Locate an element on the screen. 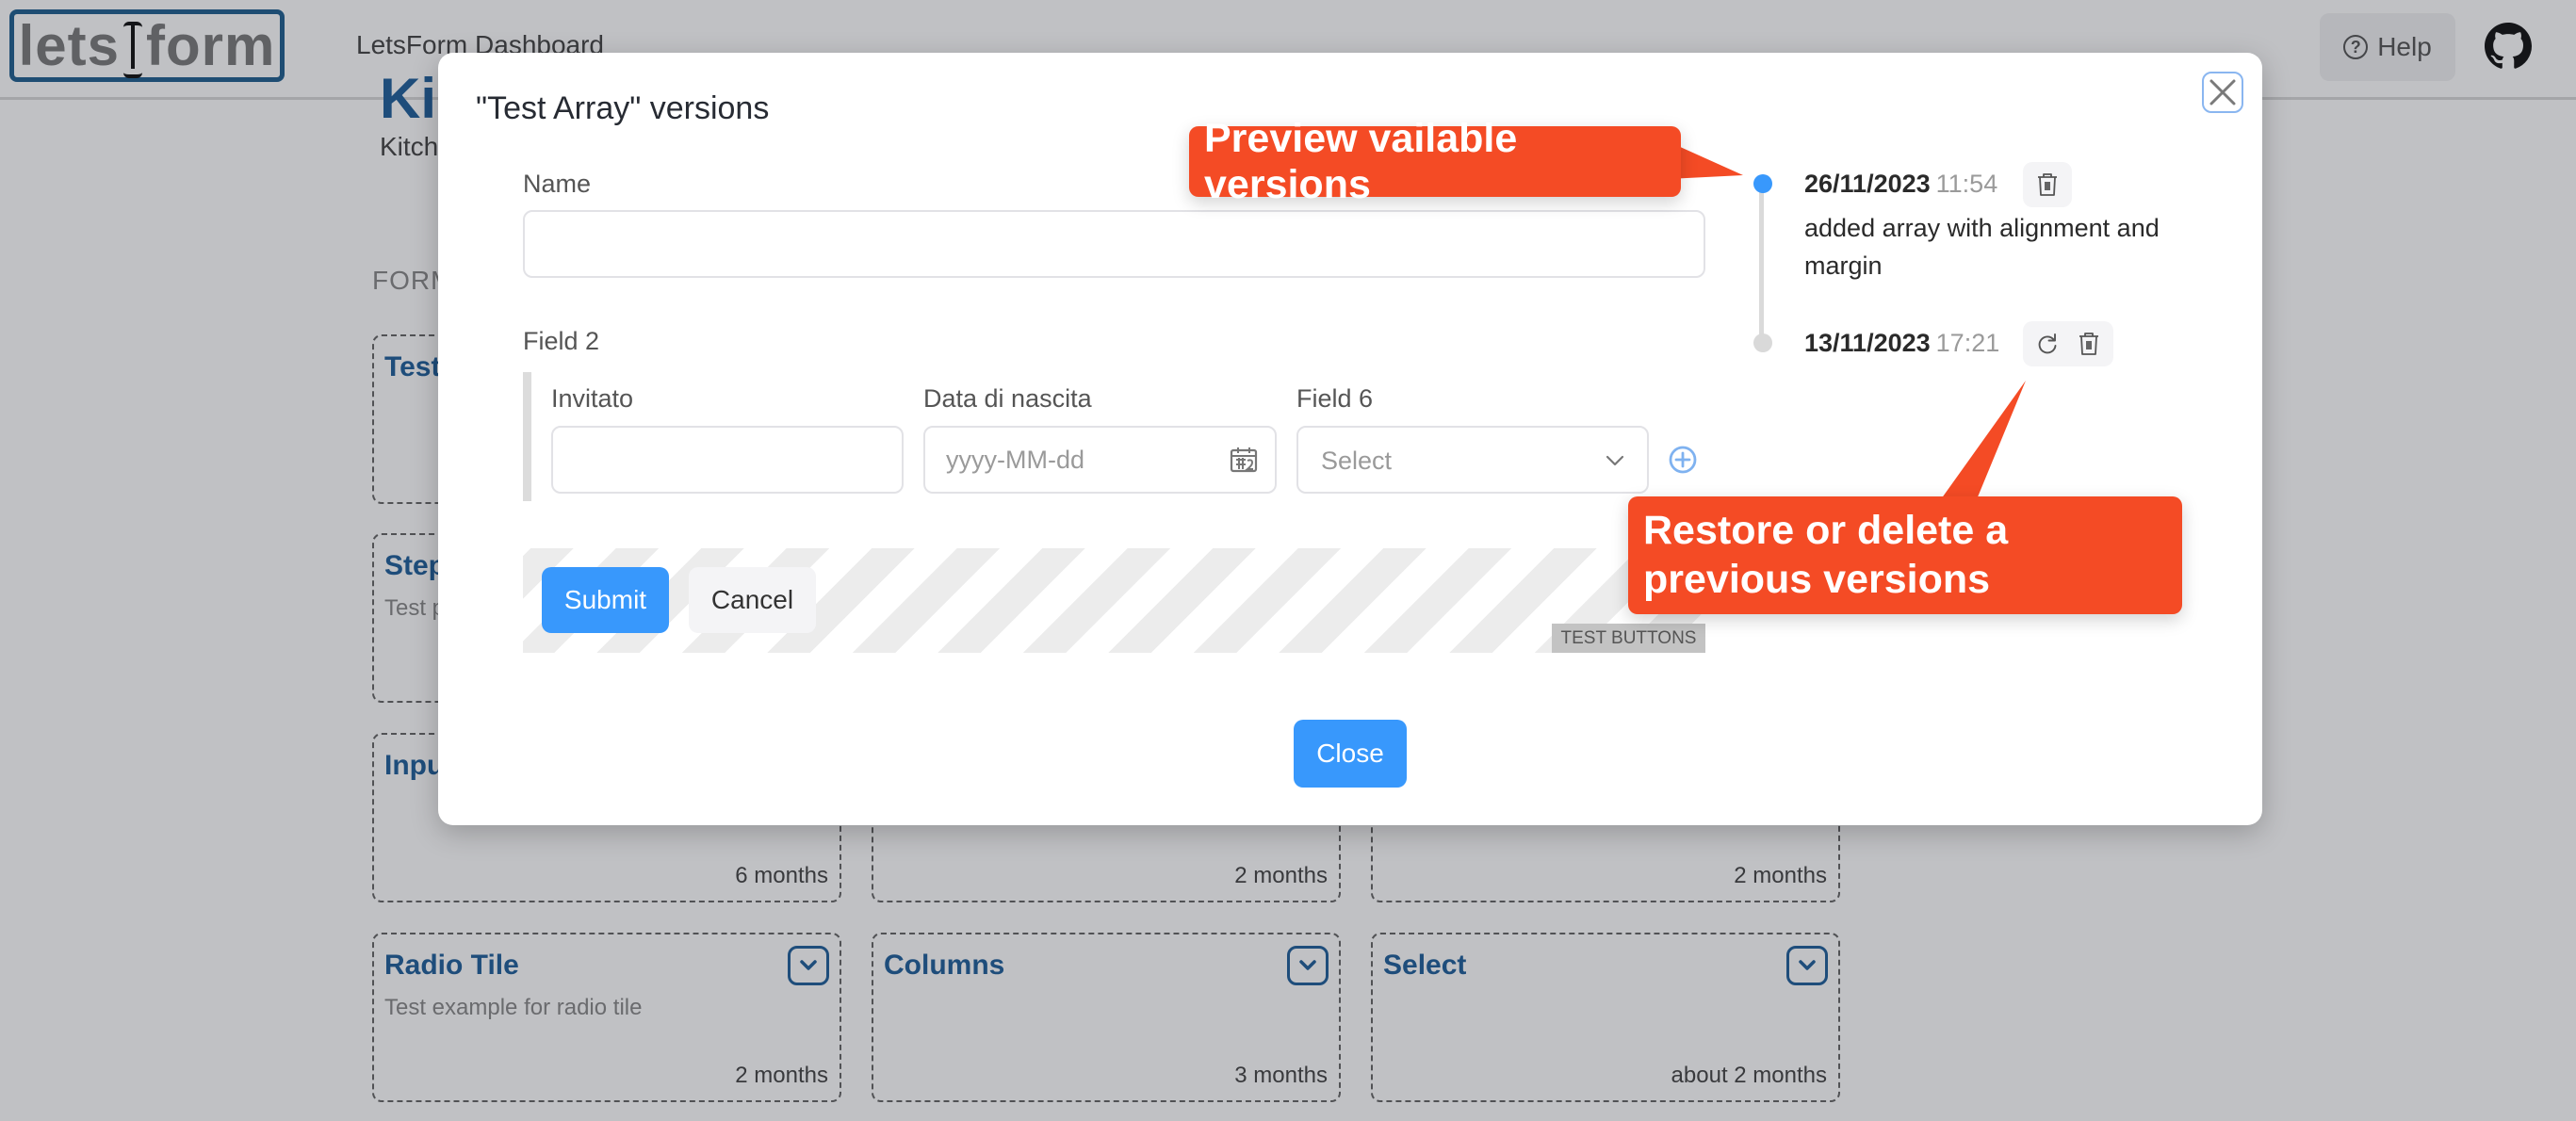 The width and height of the screenshot is (2576, 1121). version-description: added array with alignment and margin is located at coordinates (1982, 247).